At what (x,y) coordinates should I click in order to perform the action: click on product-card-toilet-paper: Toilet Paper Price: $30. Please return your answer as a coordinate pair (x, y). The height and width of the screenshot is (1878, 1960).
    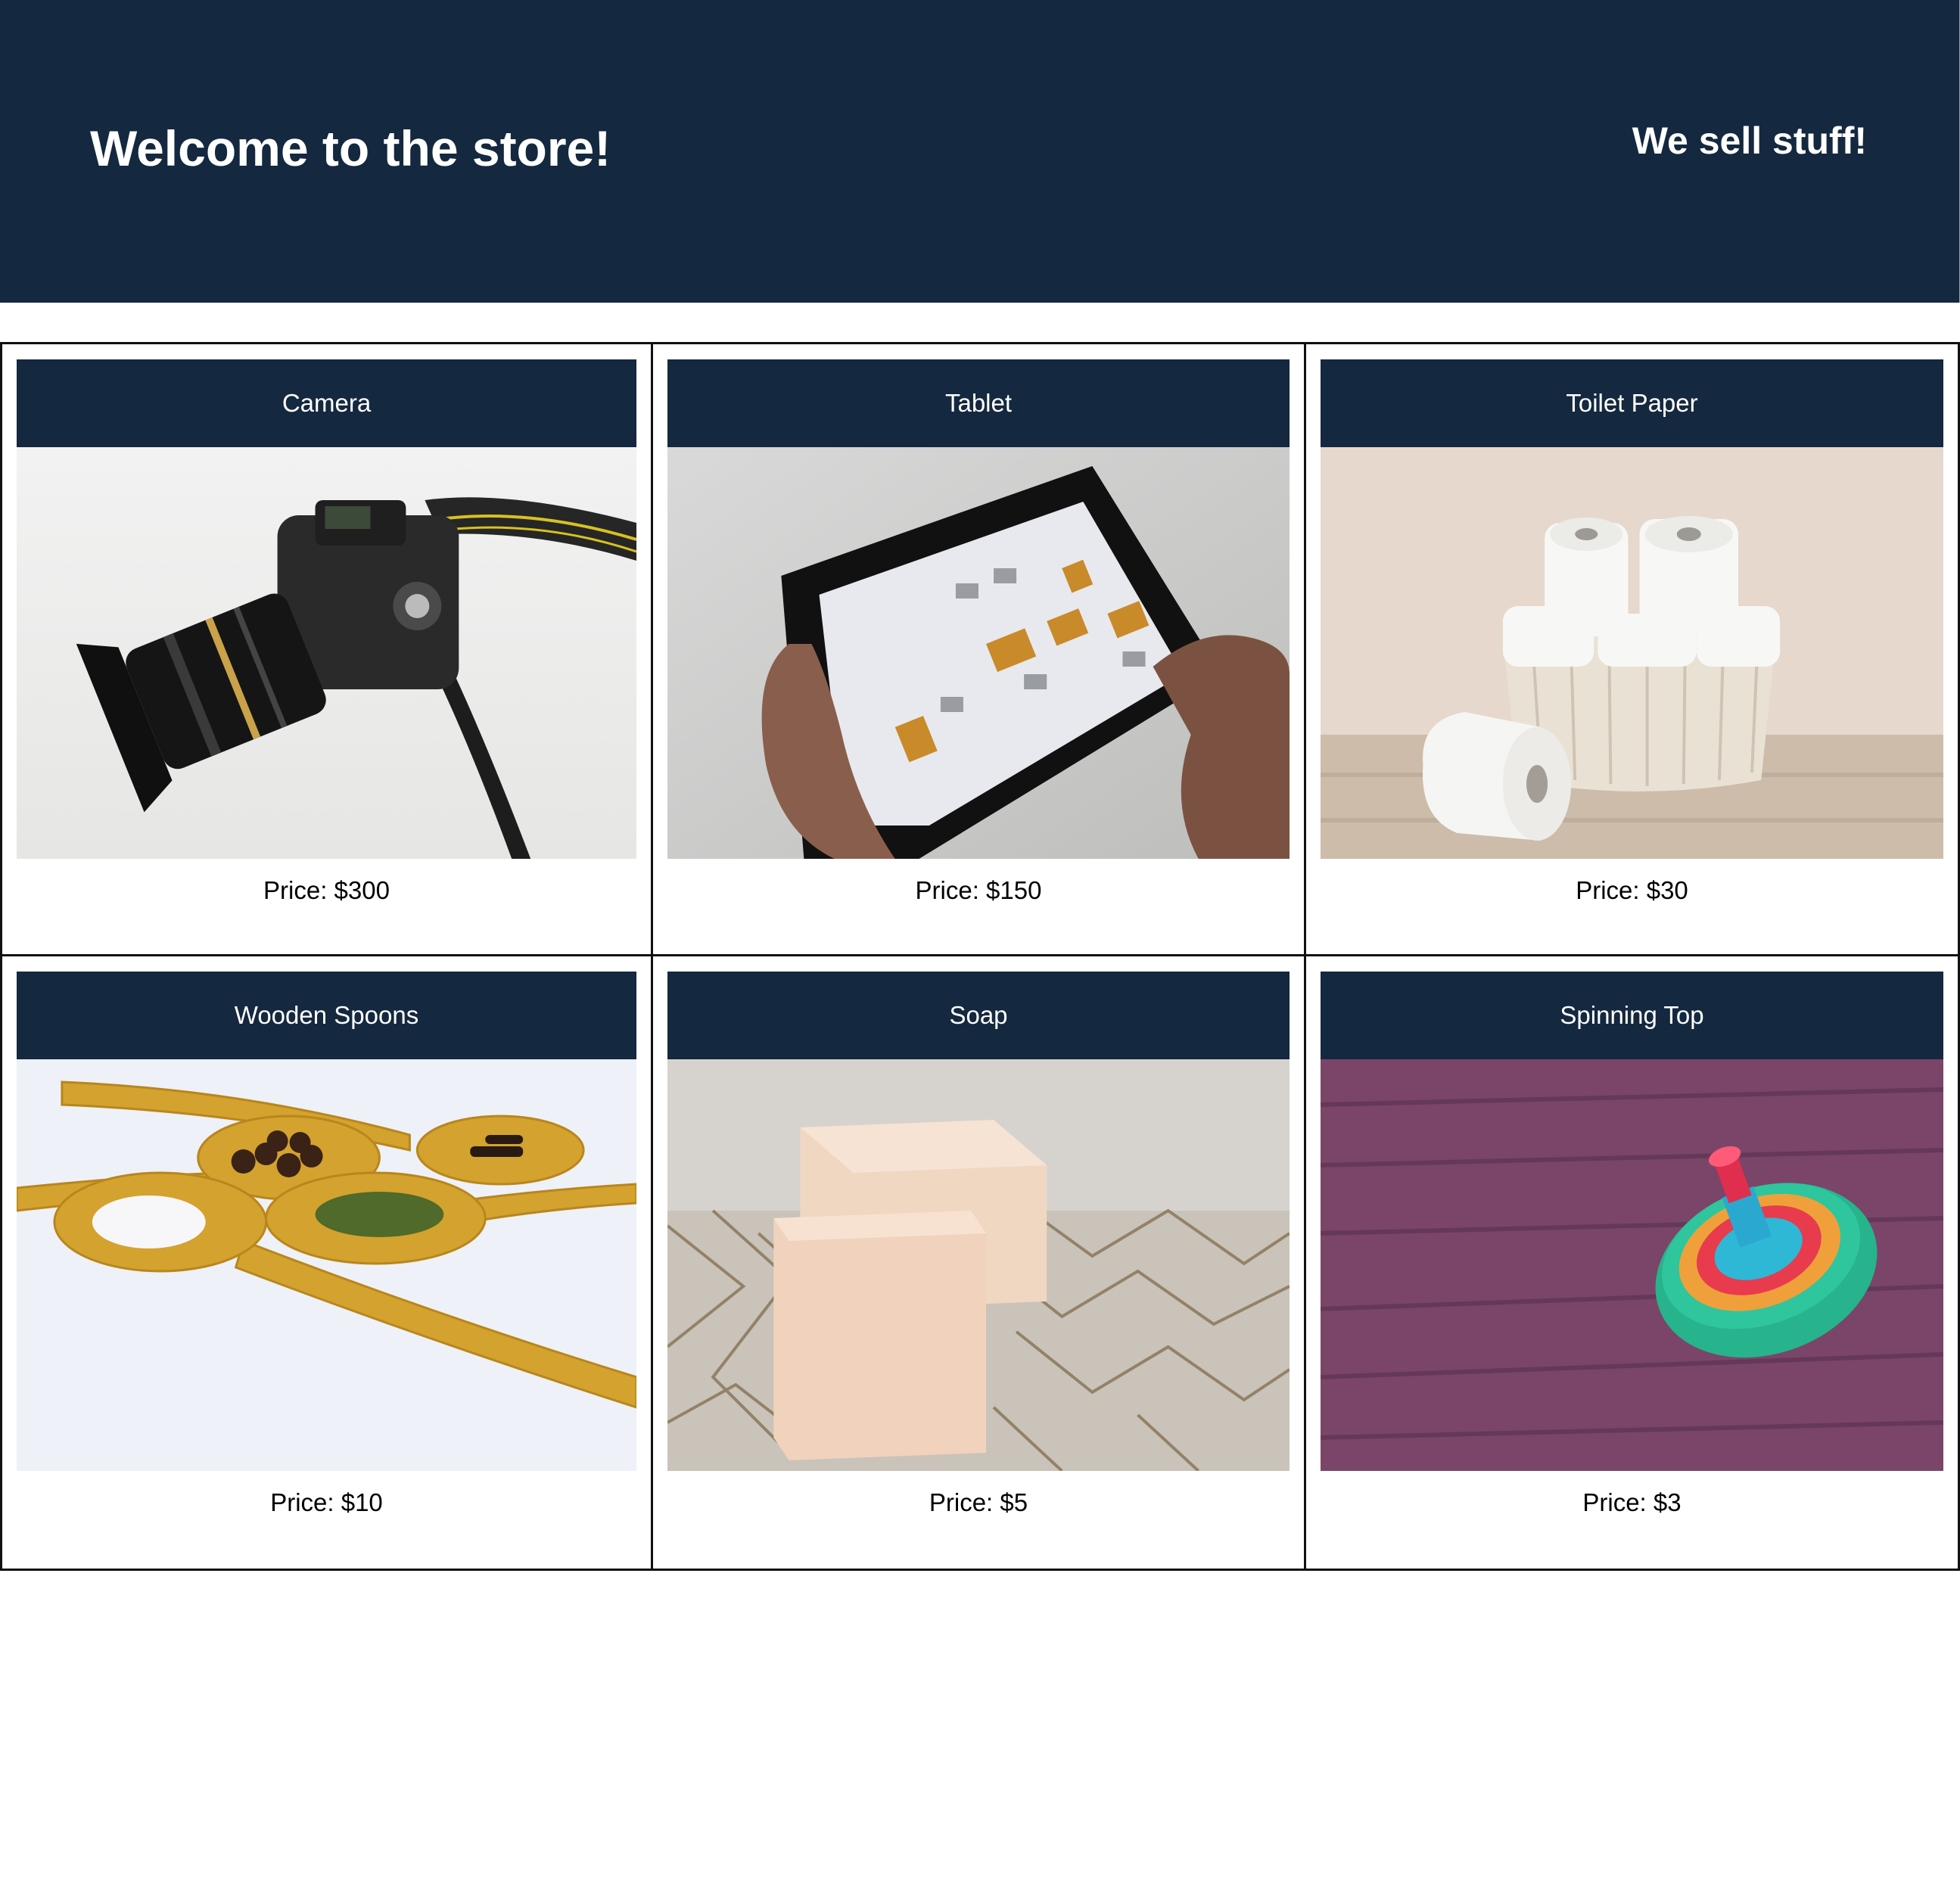
    Looking at the image, I should click on (1632, 649).